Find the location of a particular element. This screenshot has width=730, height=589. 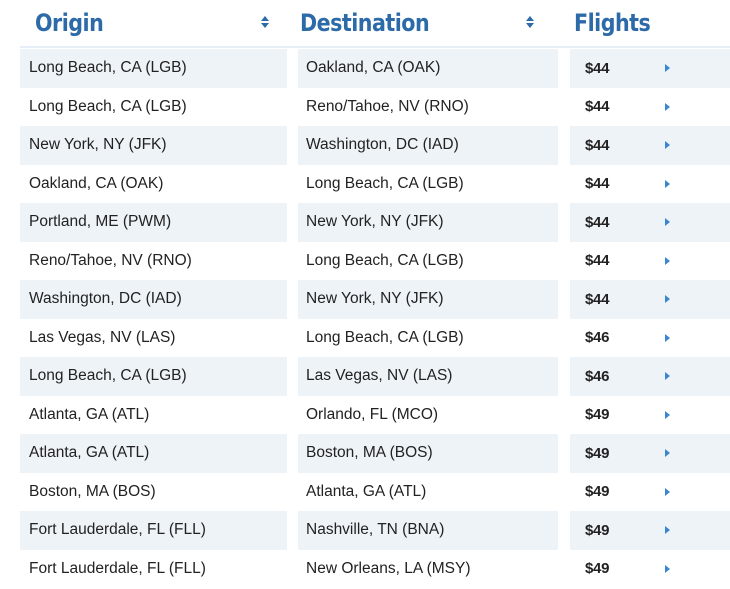

origin-cell: Oakland, CA (OAK) is located at coordinates (153, 184).